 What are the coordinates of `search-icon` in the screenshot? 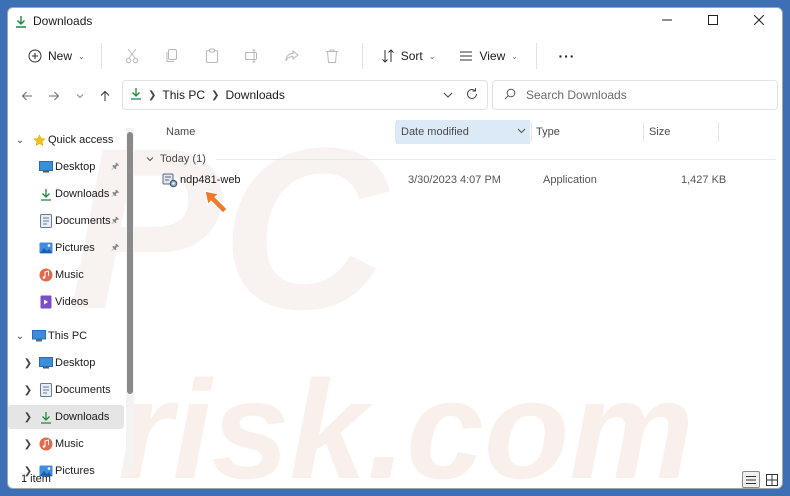 It's located at (510, 95).